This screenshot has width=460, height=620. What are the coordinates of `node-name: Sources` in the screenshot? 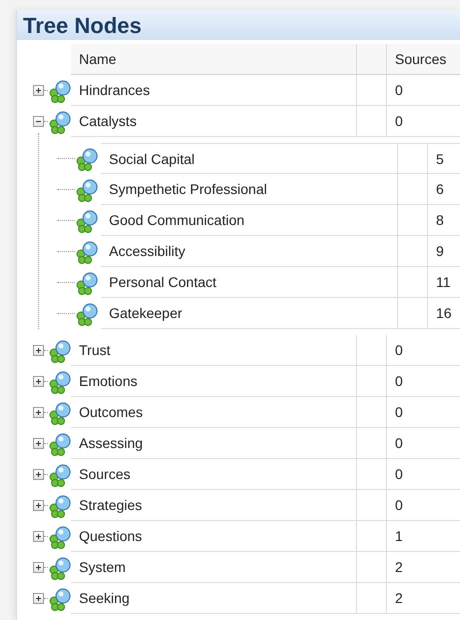 It's located at (214, 474).